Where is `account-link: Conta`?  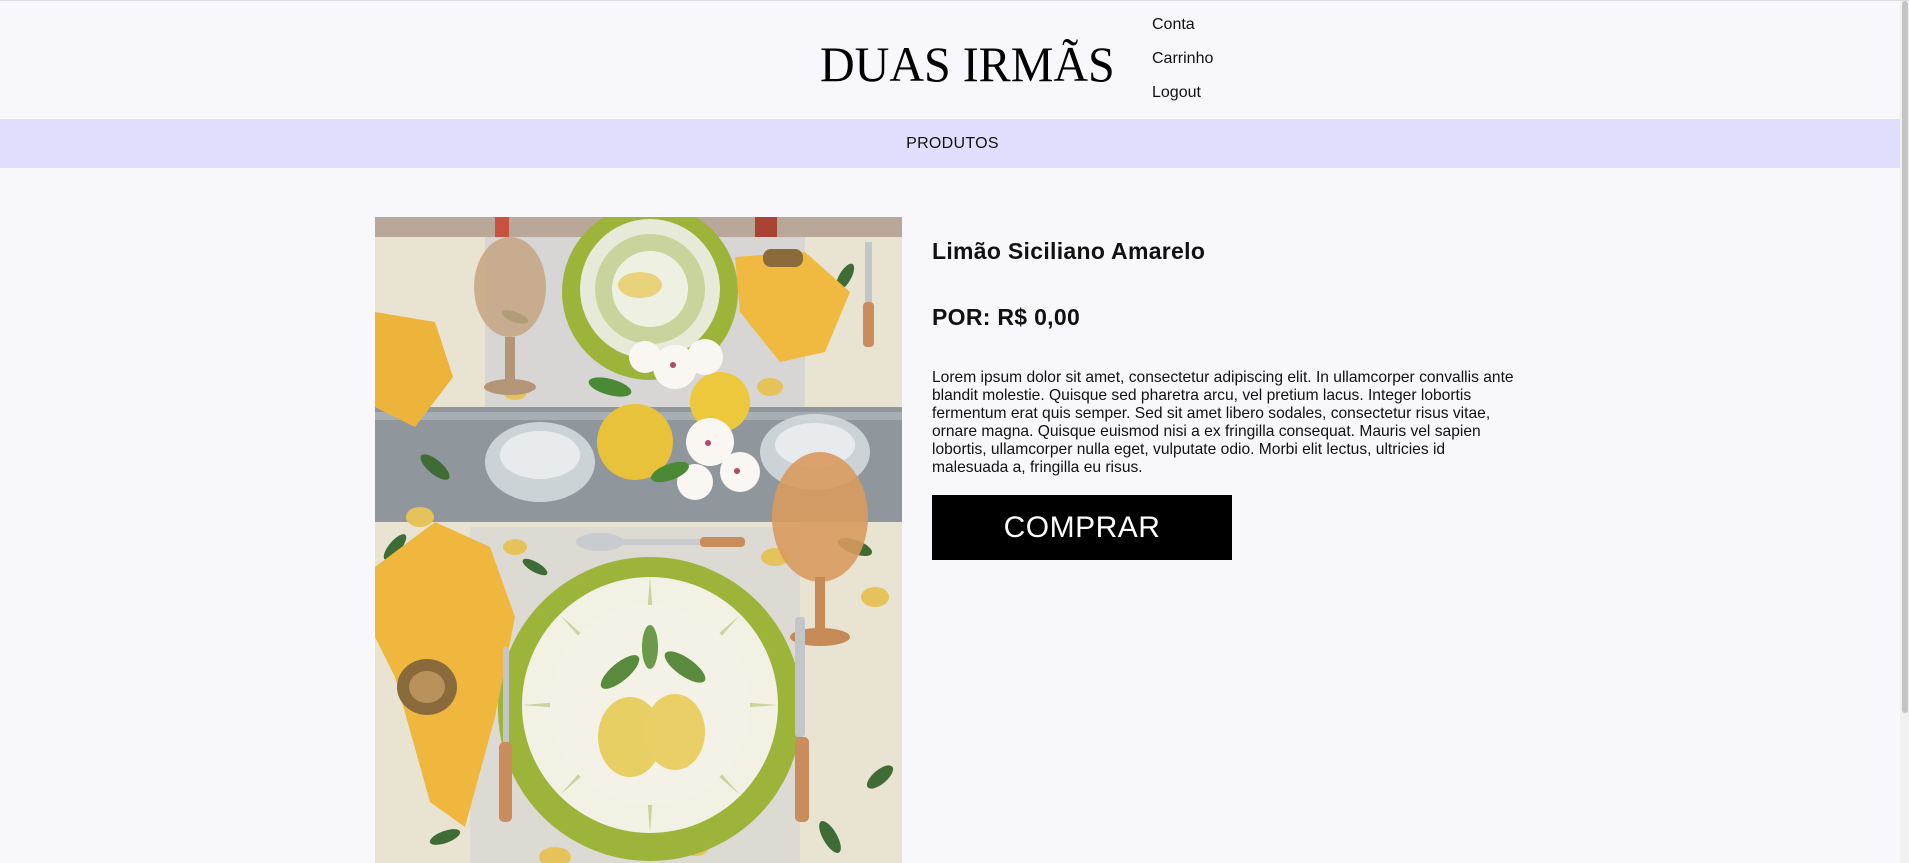
account-link: Conta is located at coordinates (1182, 32).